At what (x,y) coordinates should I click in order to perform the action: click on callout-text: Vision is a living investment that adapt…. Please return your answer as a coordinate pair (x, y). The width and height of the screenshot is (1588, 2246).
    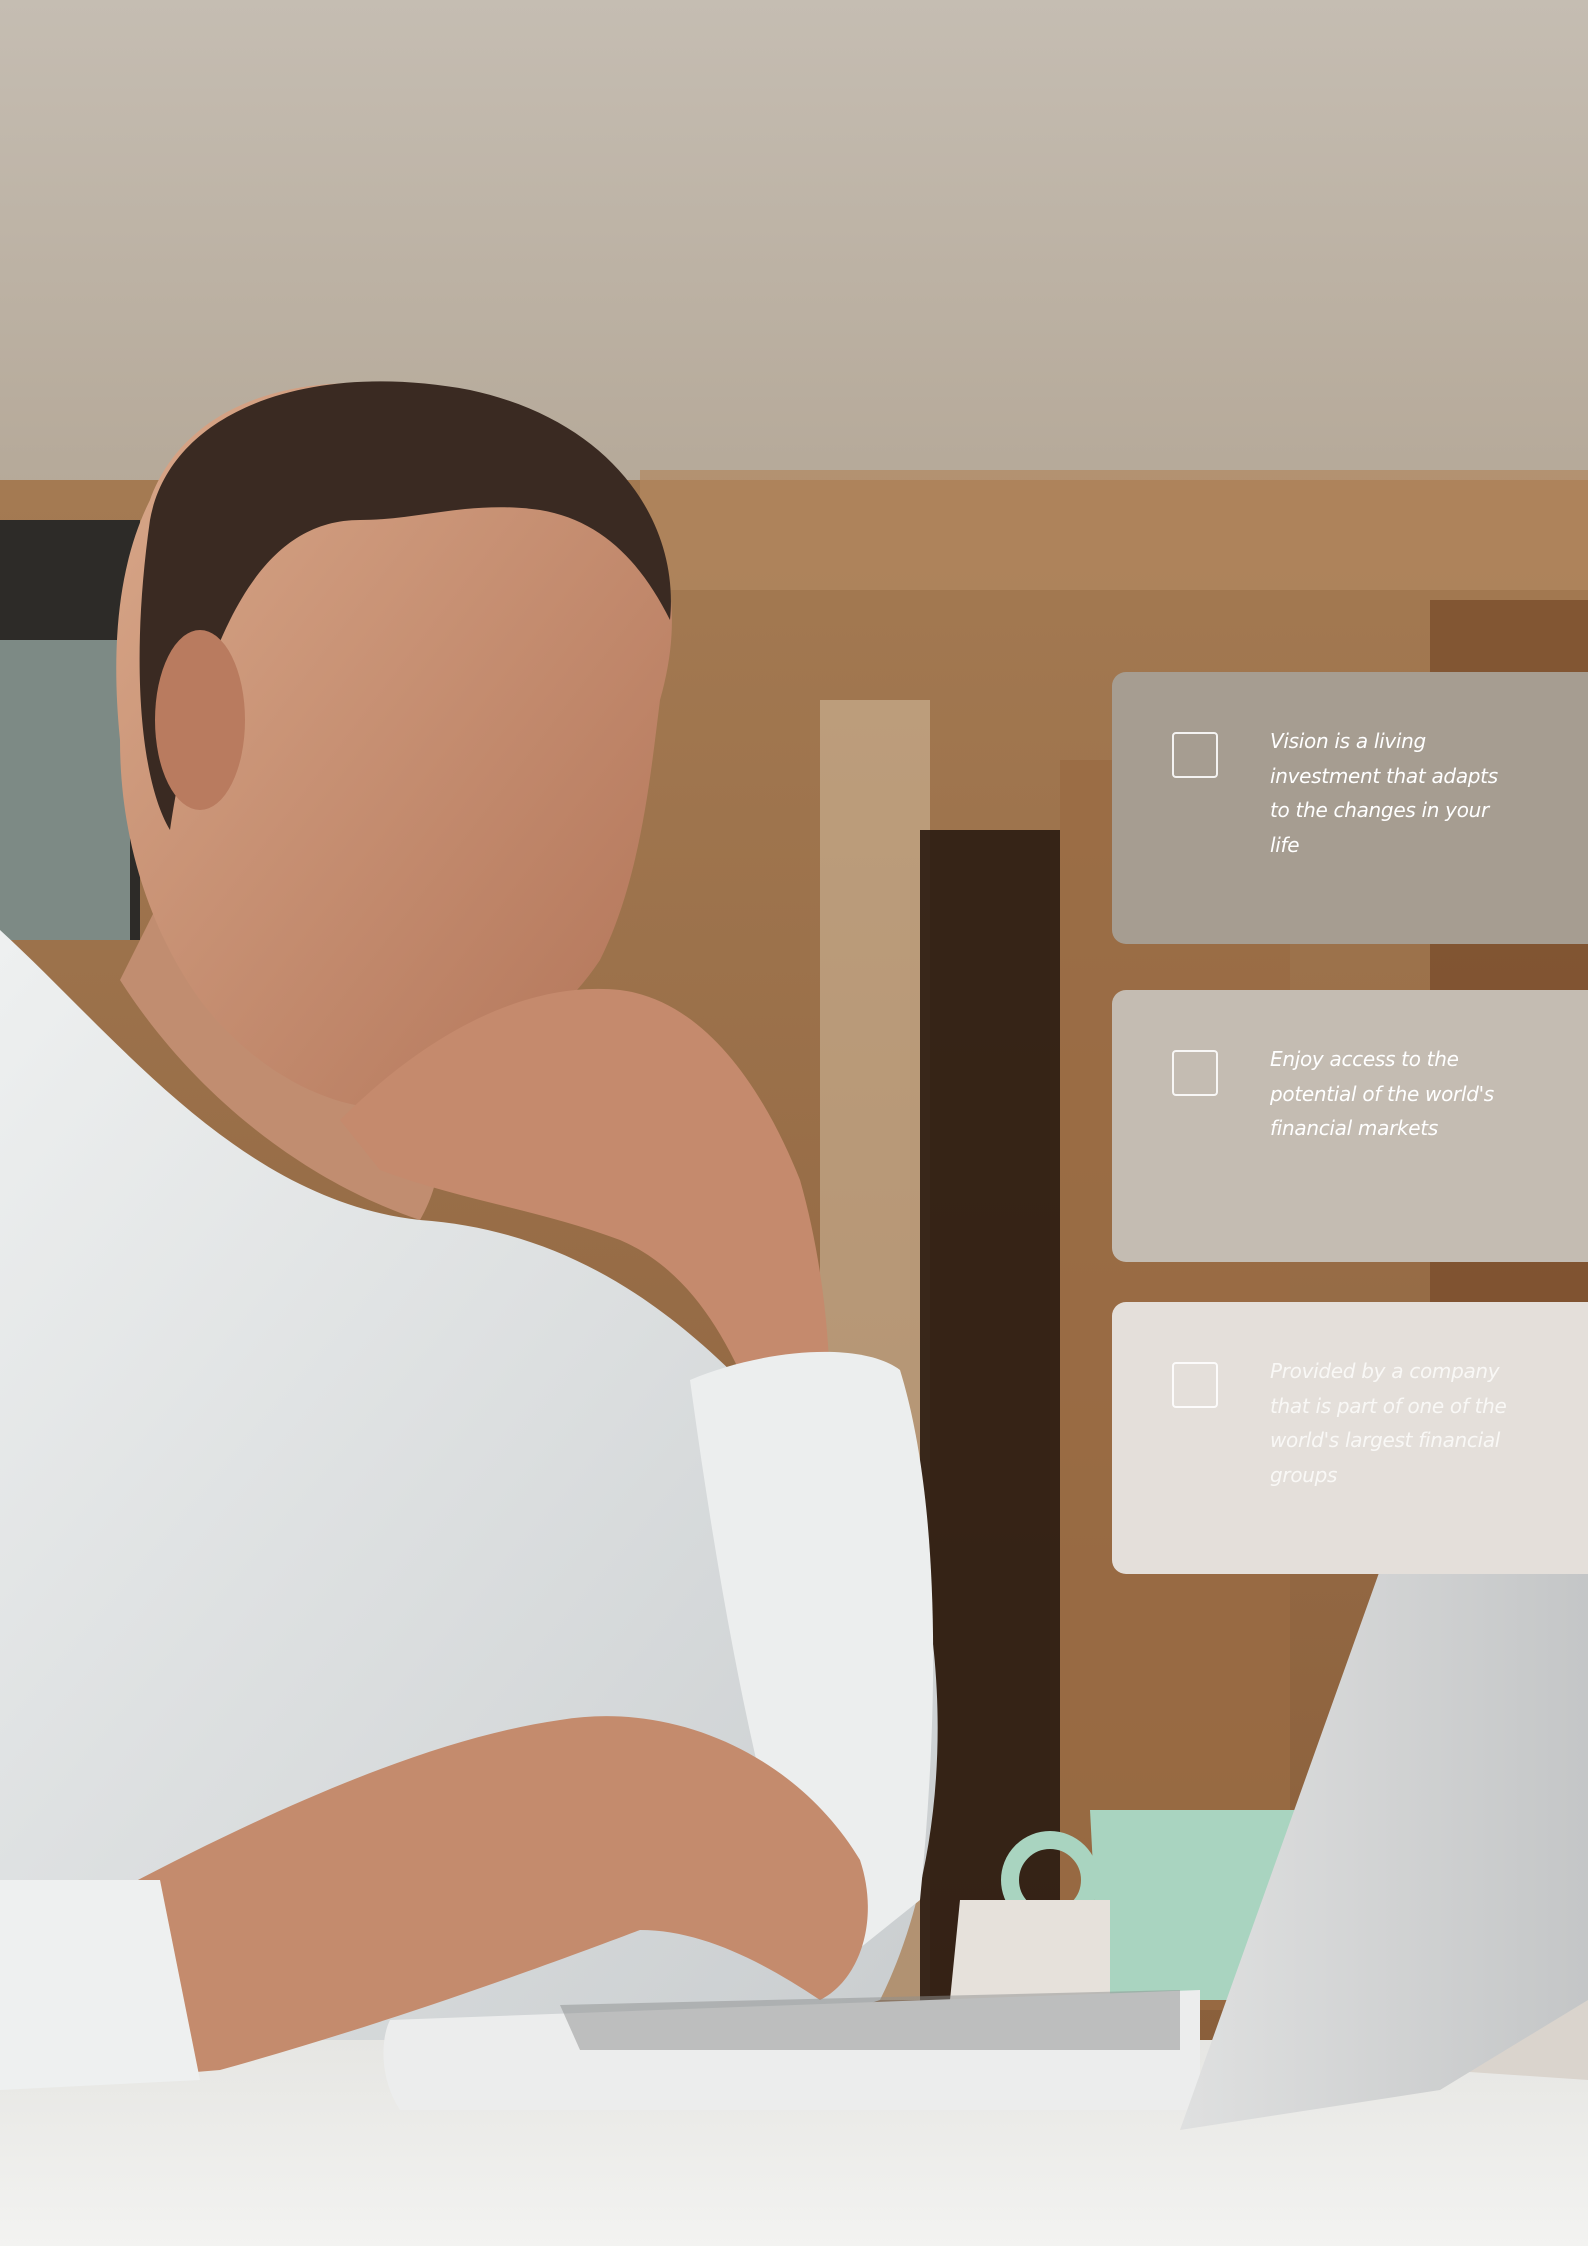
    Looking at the image, I should click on (1384, 793).